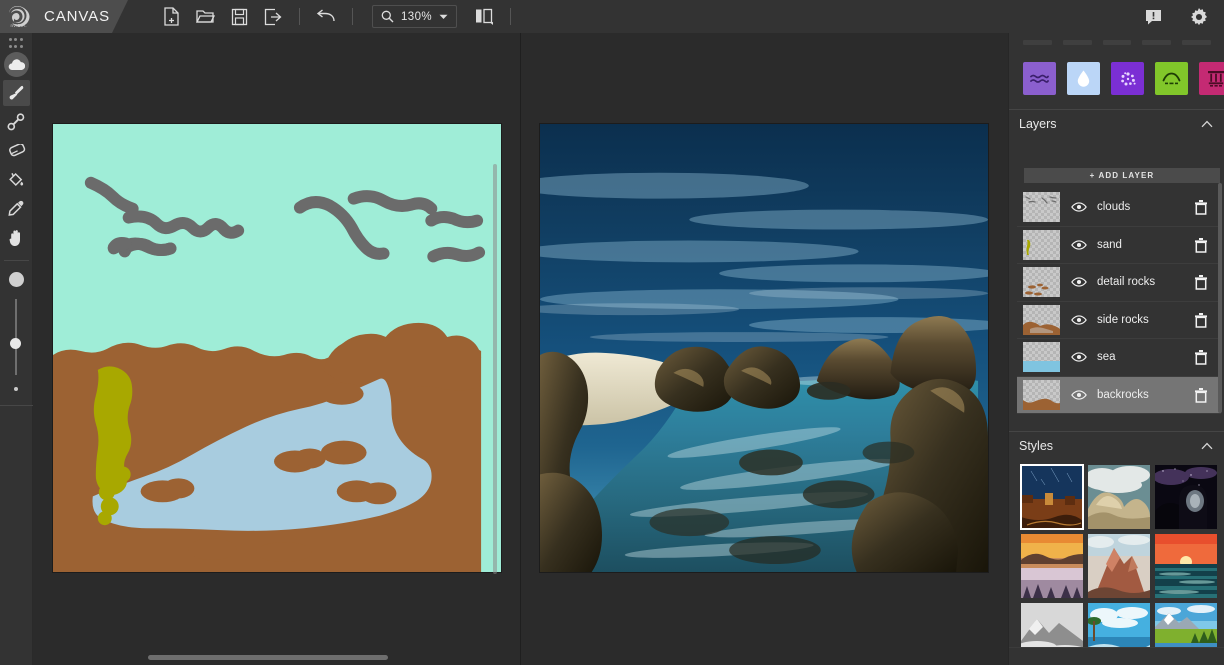 The image size is (1224, 665). I want to click on tool-material, so click(16, 64).